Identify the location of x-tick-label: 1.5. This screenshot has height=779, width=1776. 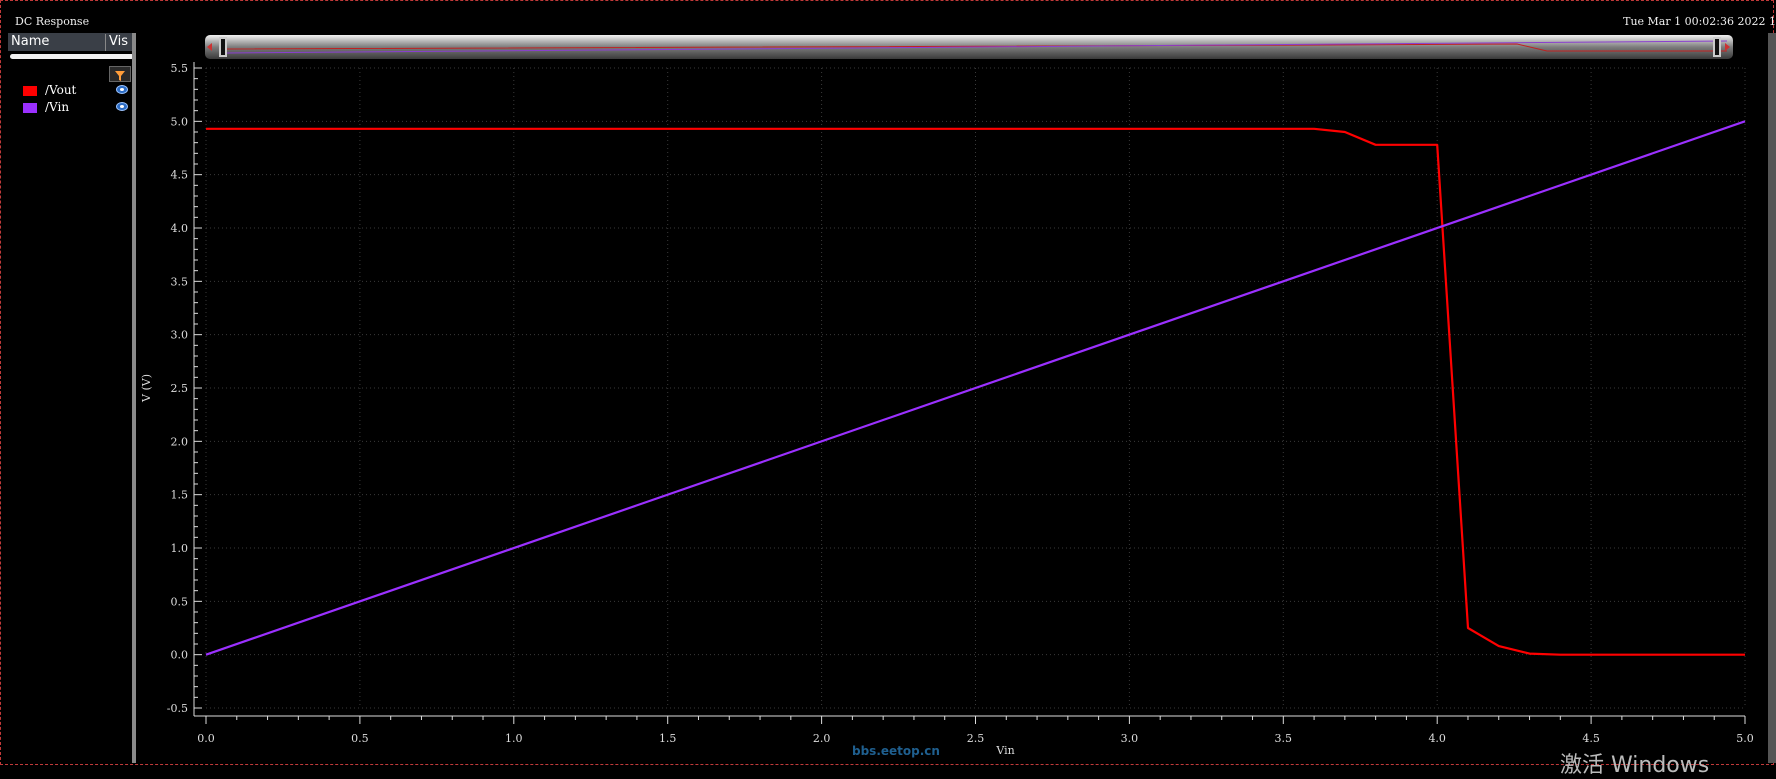
(668, 738).